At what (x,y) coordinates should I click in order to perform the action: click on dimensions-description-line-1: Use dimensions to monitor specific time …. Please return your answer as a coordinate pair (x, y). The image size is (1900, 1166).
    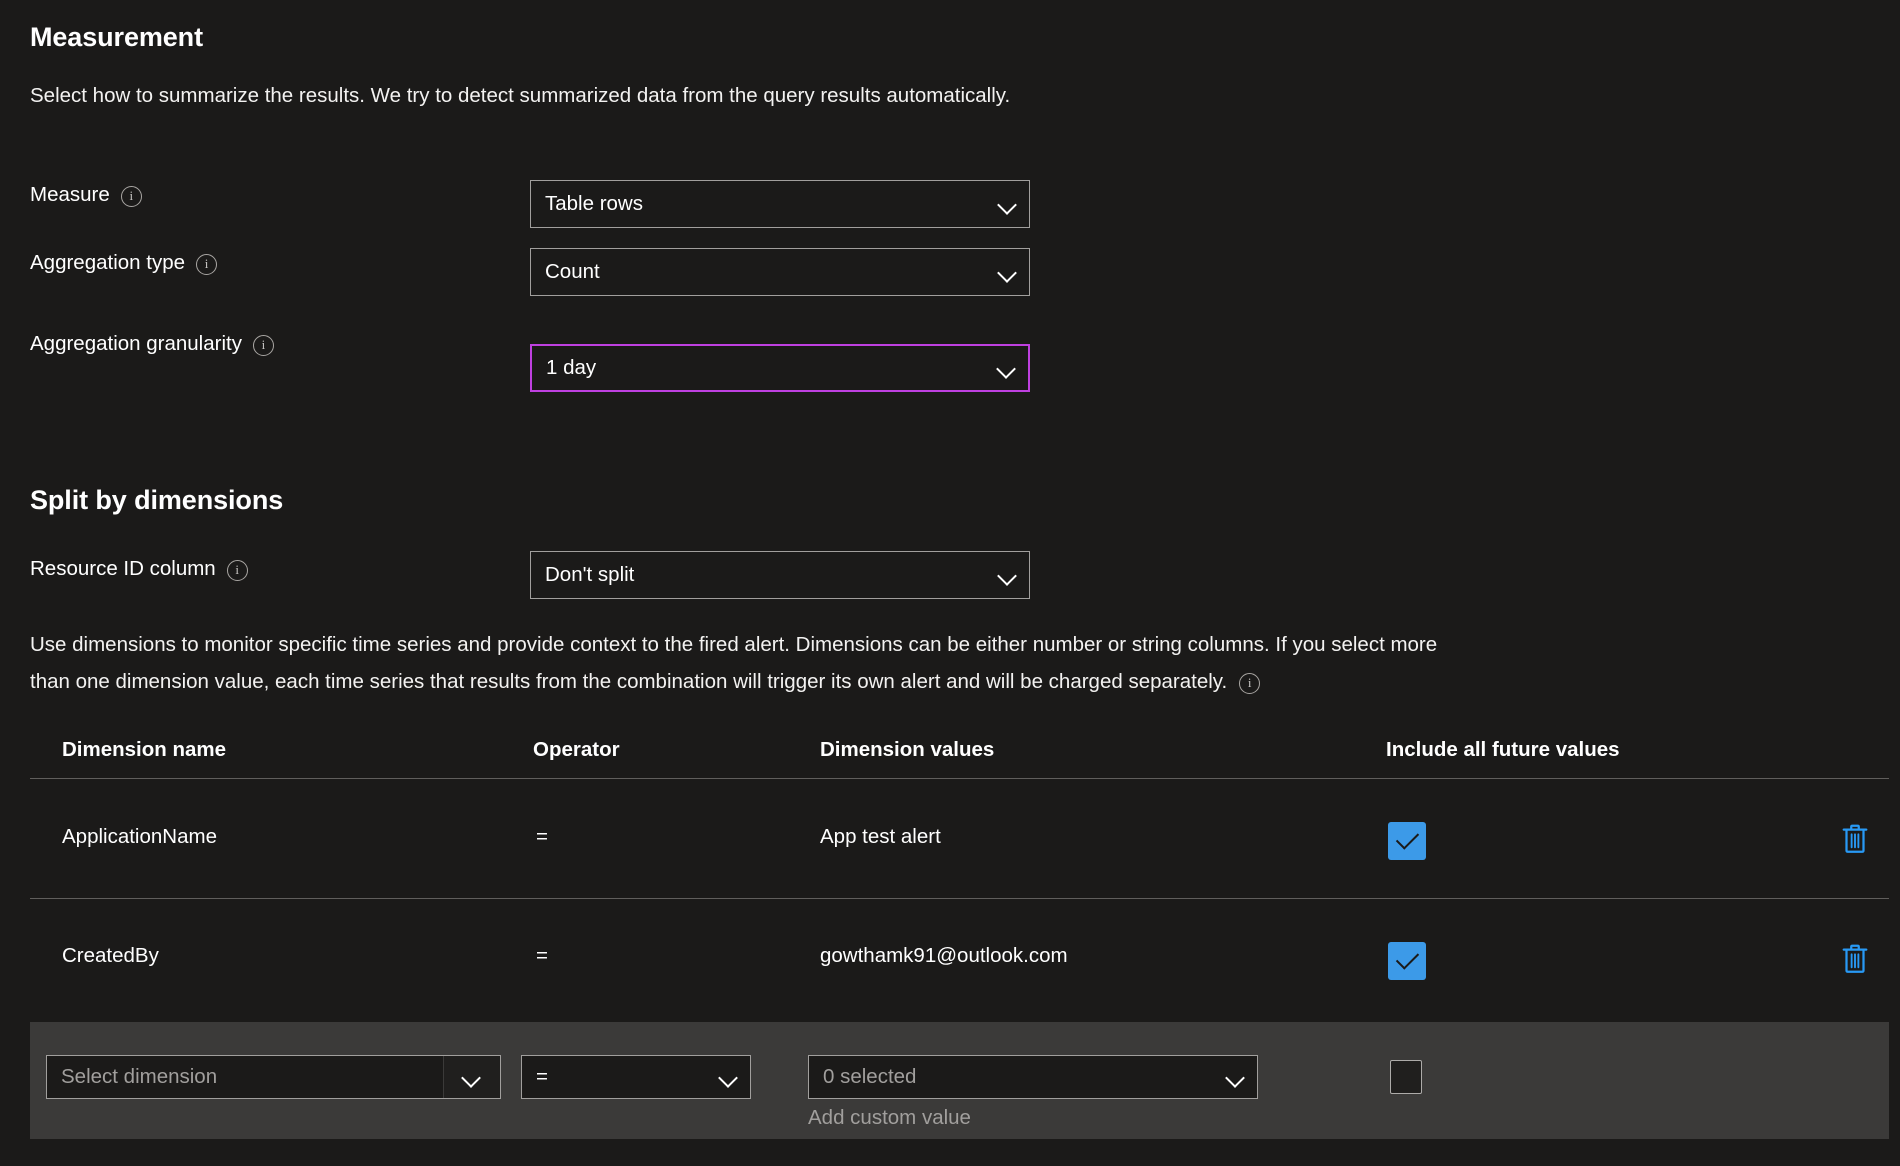
    Looking at the image, I should click on (734, 644).